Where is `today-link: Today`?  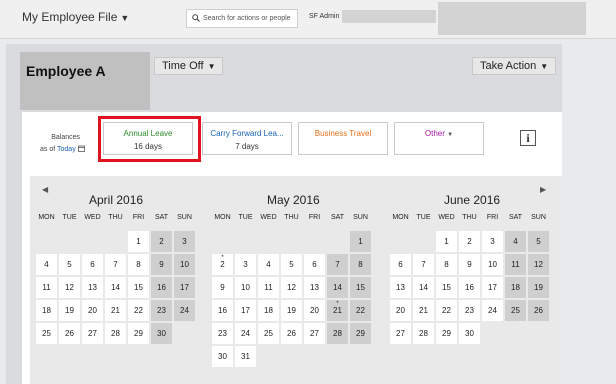 today-link: Today is located at coordinates (66, 149).